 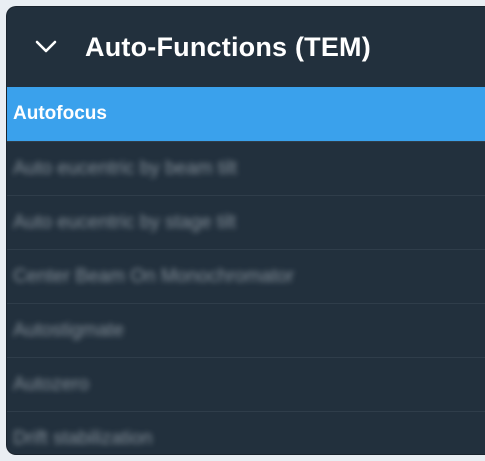 What do you see at coordinates (46, 47) in the screenshot?
I see `chevron-down-icon` at bounding box center [46, 47].